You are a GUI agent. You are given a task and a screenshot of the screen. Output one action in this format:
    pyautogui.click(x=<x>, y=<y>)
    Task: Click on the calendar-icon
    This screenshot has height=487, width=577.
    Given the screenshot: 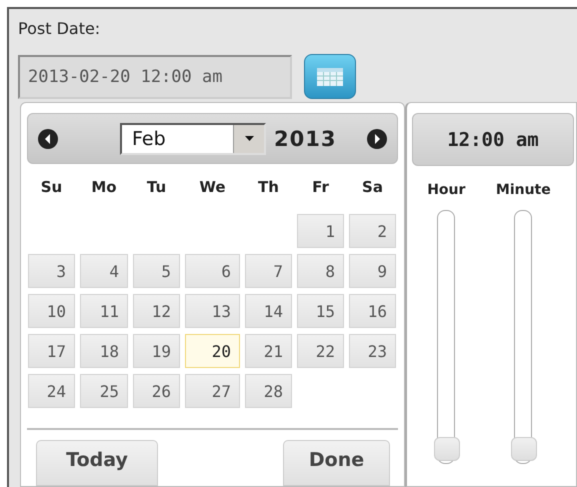 What is the action you would take?
    pyautogui.click(x=330, y=77)
    